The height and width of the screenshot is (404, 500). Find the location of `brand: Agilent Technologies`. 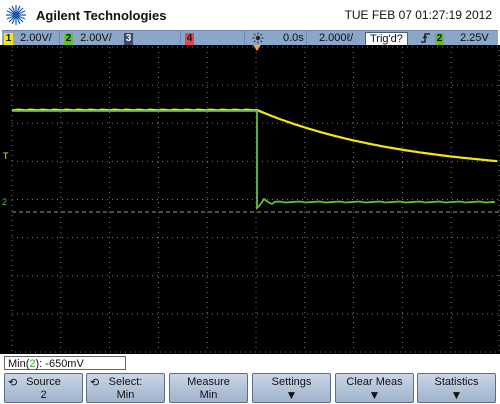

brand: Agilent Technologies is located at coordinates (85, 15).